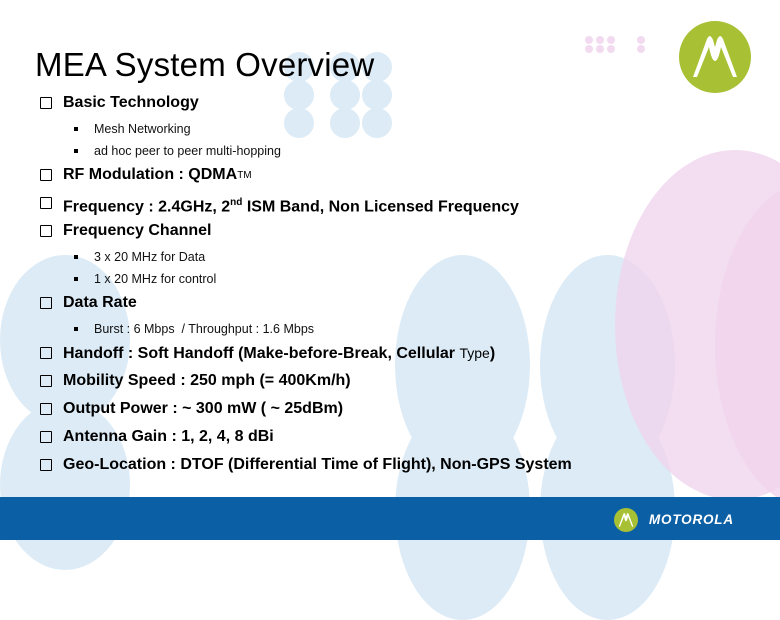  Describe the element at coordinates (236, 202) in the screenshot. I see `superscript: nd` at that location.